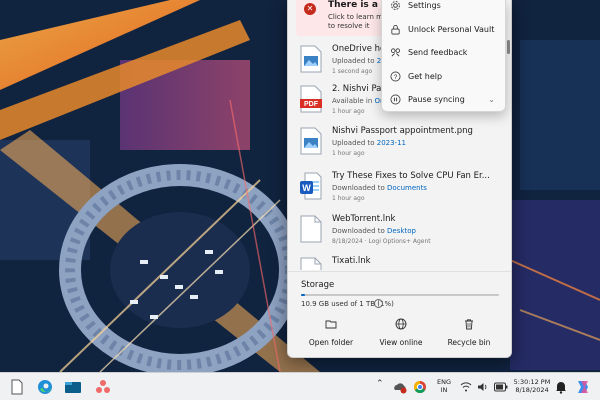  I want to click on help-icon: ?, so click(395, 76).